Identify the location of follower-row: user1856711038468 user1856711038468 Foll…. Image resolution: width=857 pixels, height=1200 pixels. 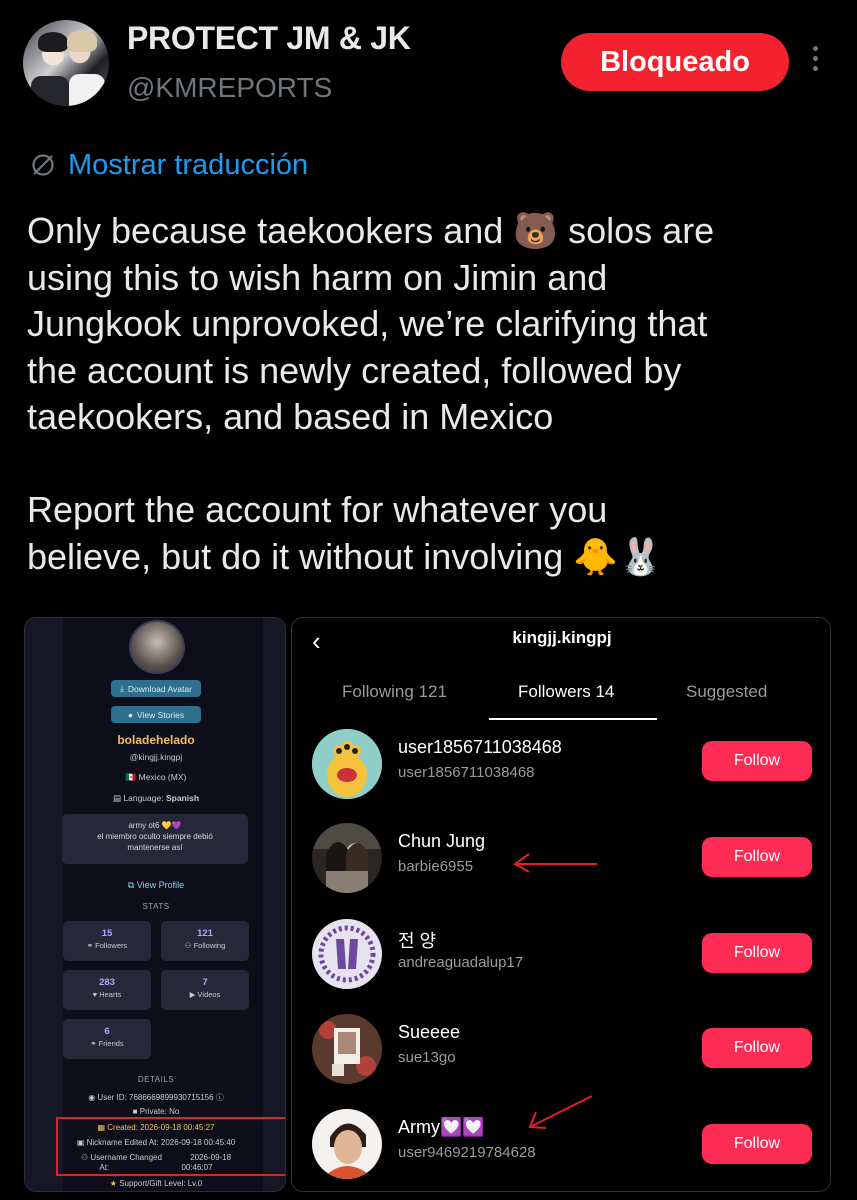
(561, 774).